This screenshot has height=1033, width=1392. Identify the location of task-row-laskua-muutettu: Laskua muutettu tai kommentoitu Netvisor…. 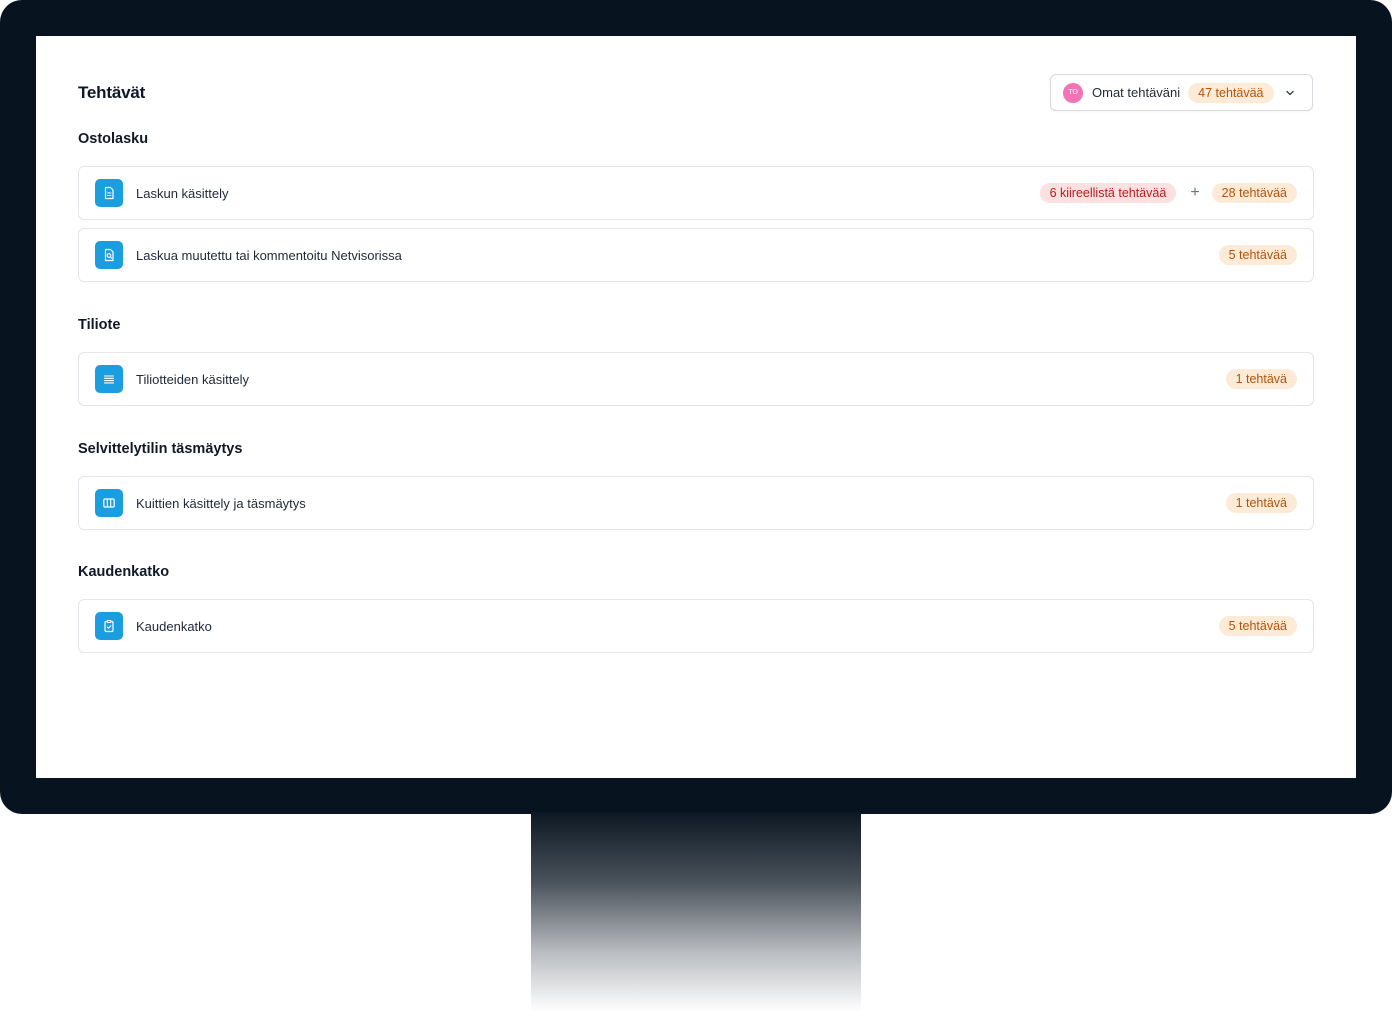
(696, 255).